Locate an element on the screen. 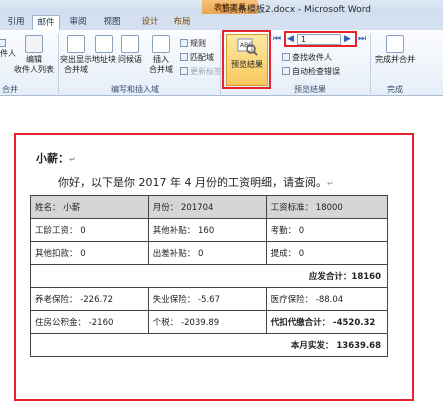 The image size is (443, 413). attendance-cell: 考勤： 0 is located at coordinates (327, 230).